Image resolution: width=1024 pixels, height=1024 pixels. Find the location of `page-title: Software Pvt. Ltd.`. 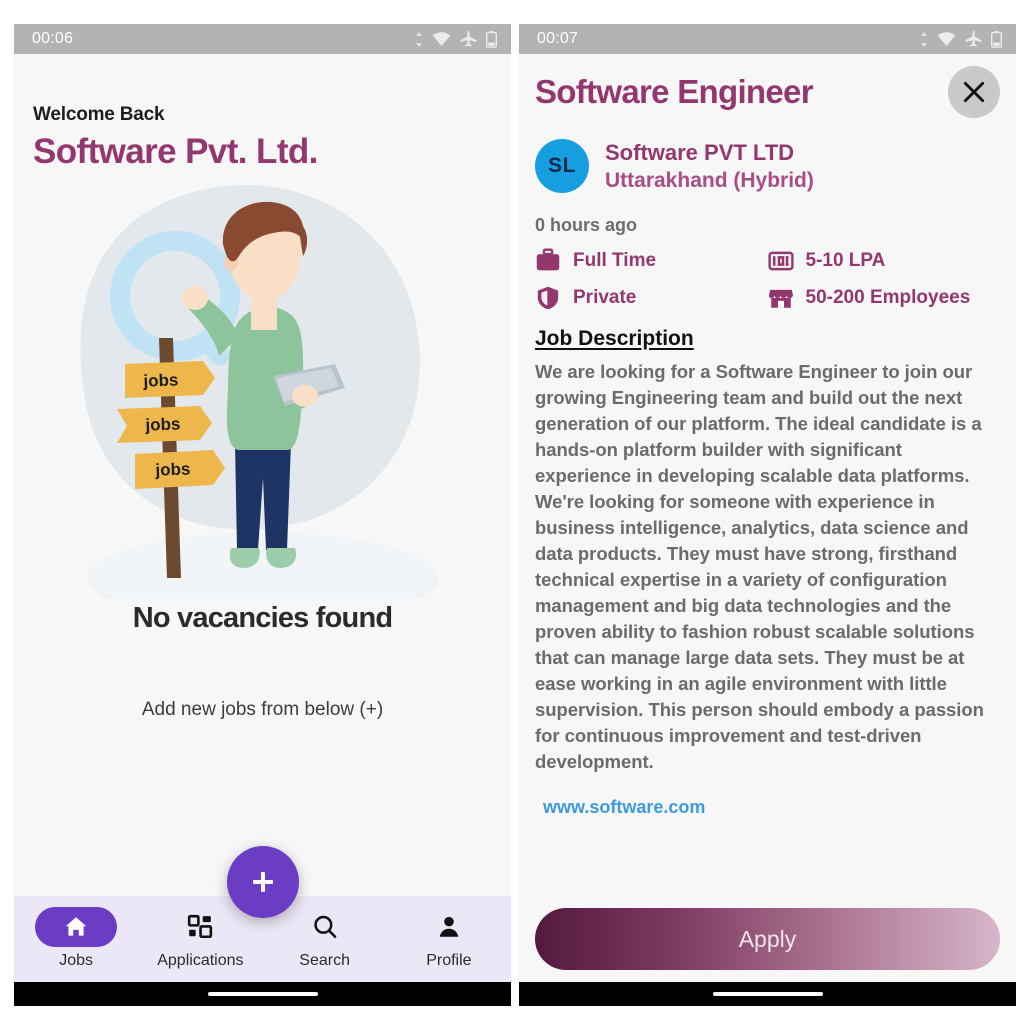

page-title: Software Pvt. Ltd. is located at coordinates (175, 151).